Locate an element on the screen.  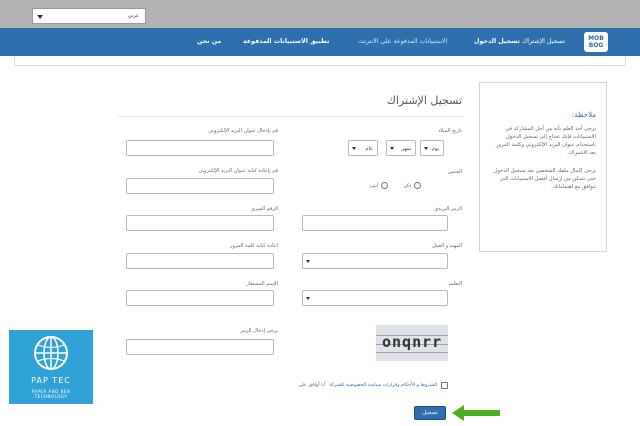
email-confirm-label: قم بإعادة كتابة عنوان البريد الإلكتروني is located at coordinates (238, 171).